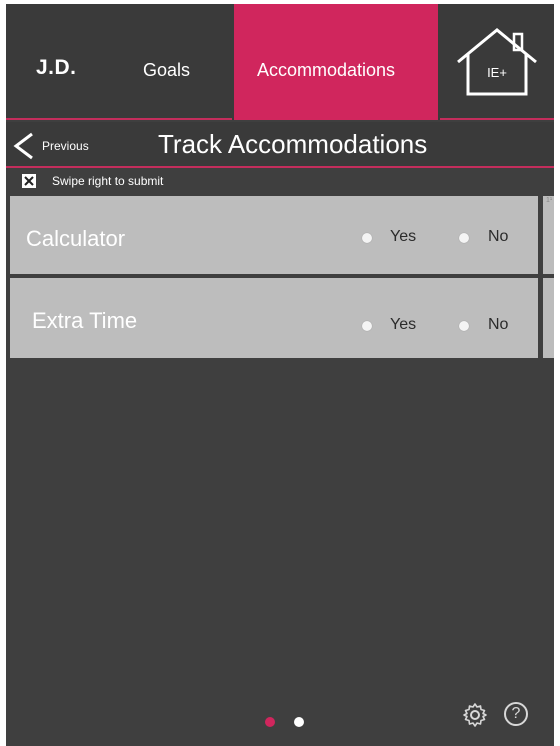 This screenshot has width=560, height=746. Describe the element at coordinates (76, 238) in the screenshot. I see `accommodation-label: Calculator` at that location.